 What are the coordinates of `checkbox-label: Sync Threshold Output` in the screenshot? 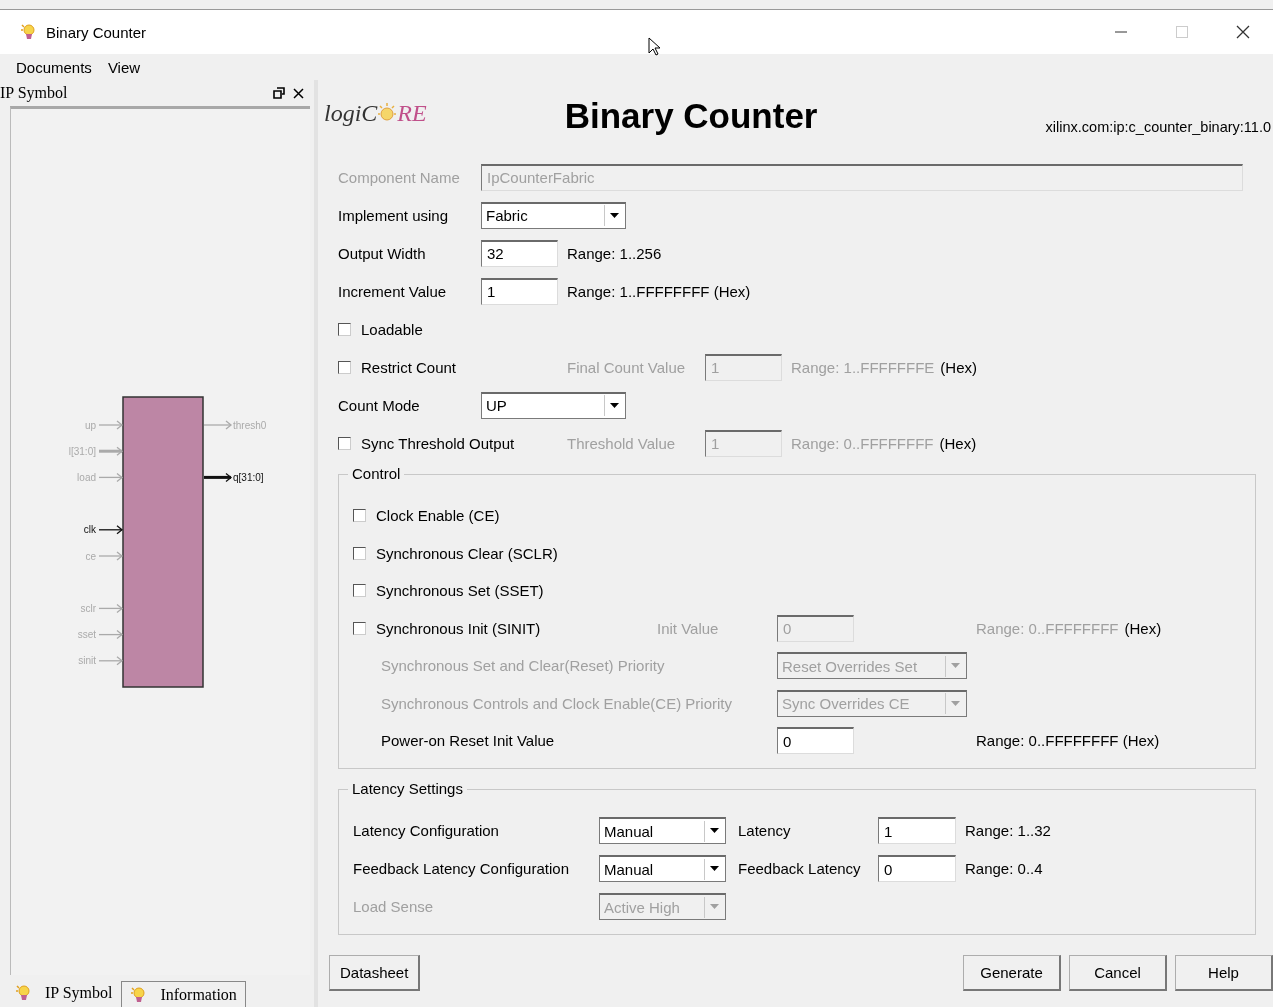 It's located at (438, 443).